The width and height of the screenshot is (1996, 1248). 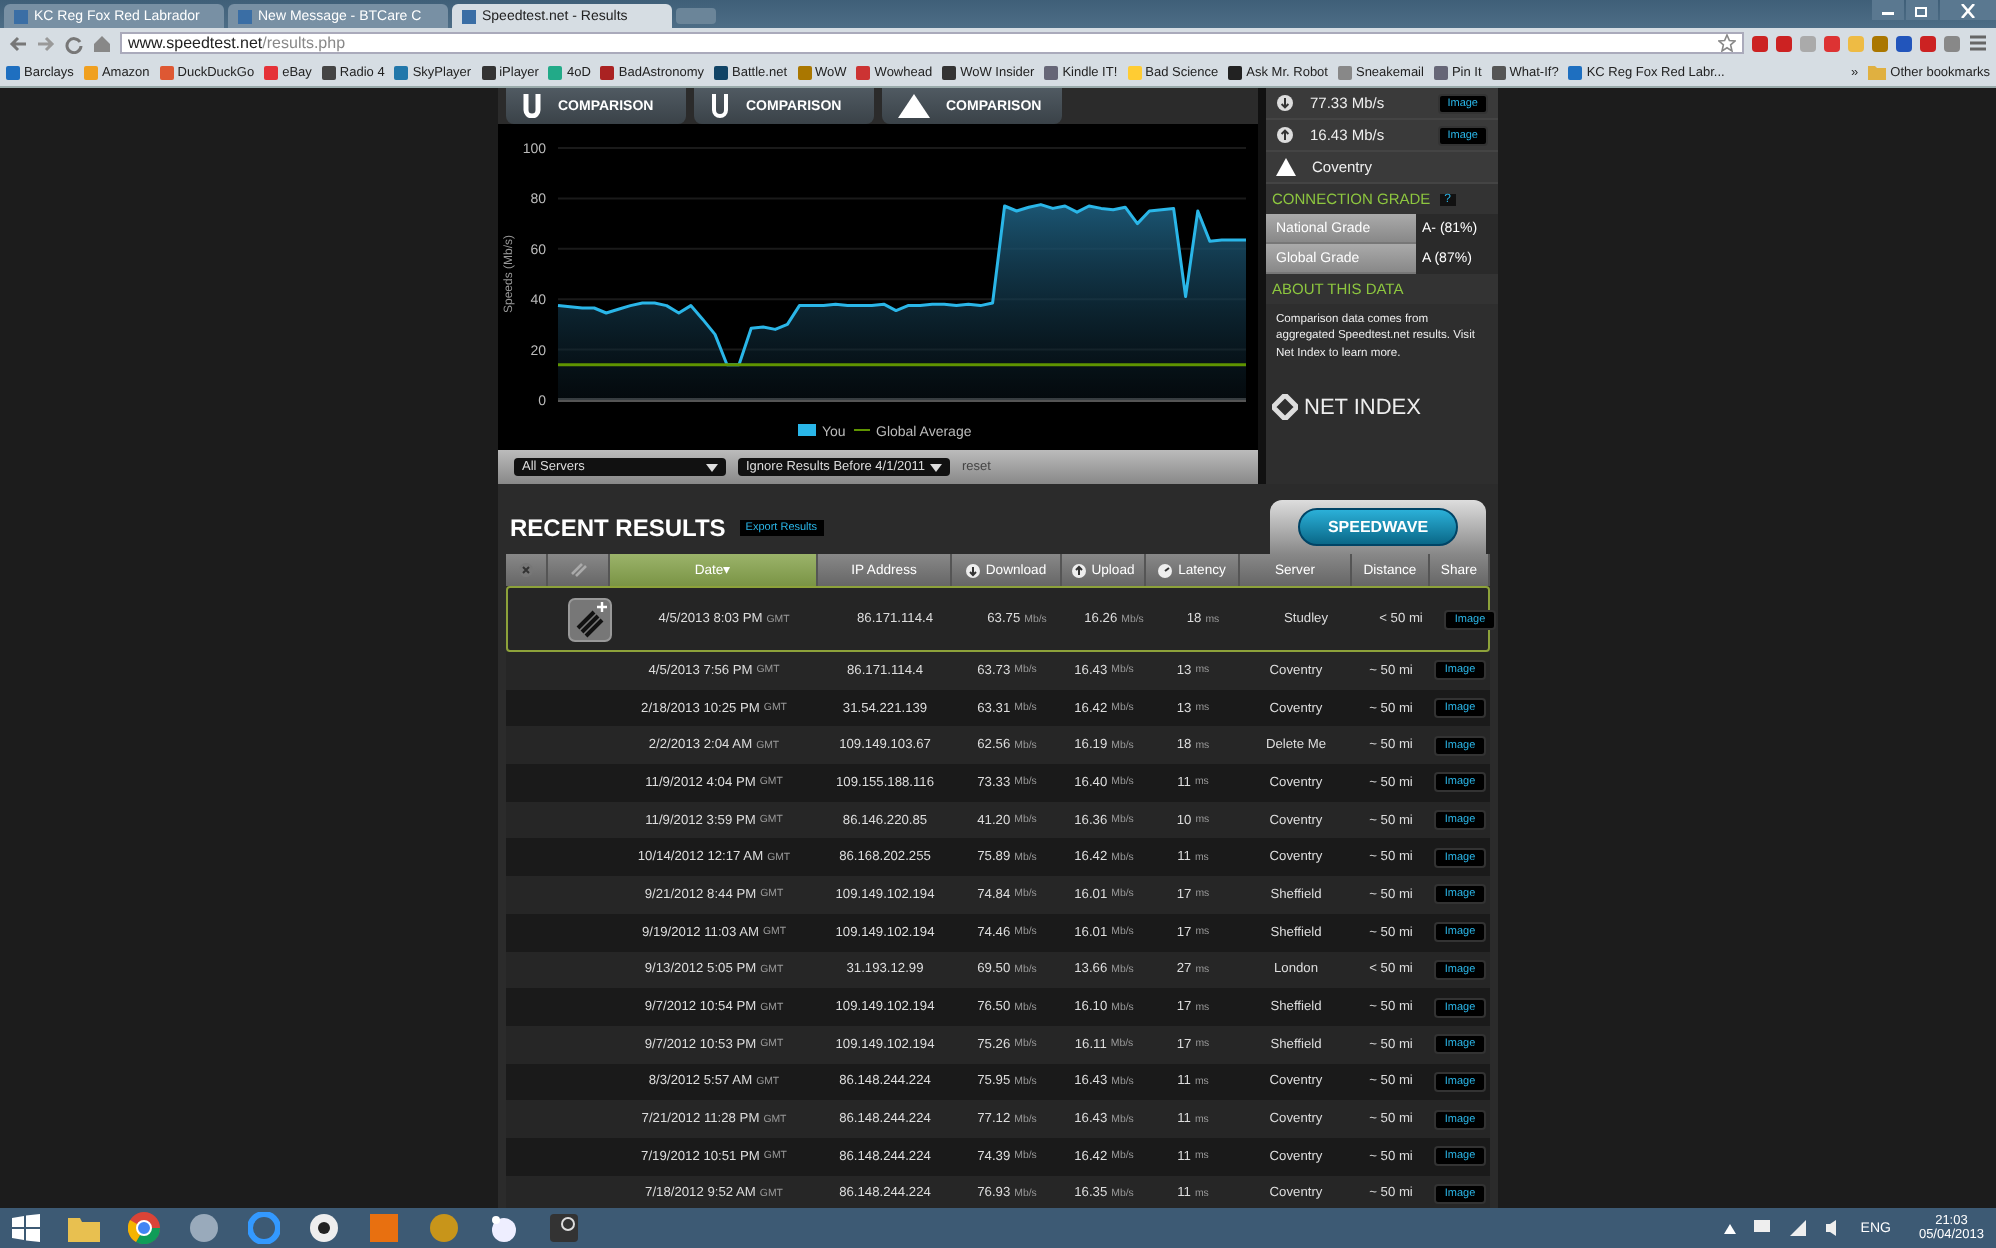 I want to click on restore-button, so click(x=1922, y=10).